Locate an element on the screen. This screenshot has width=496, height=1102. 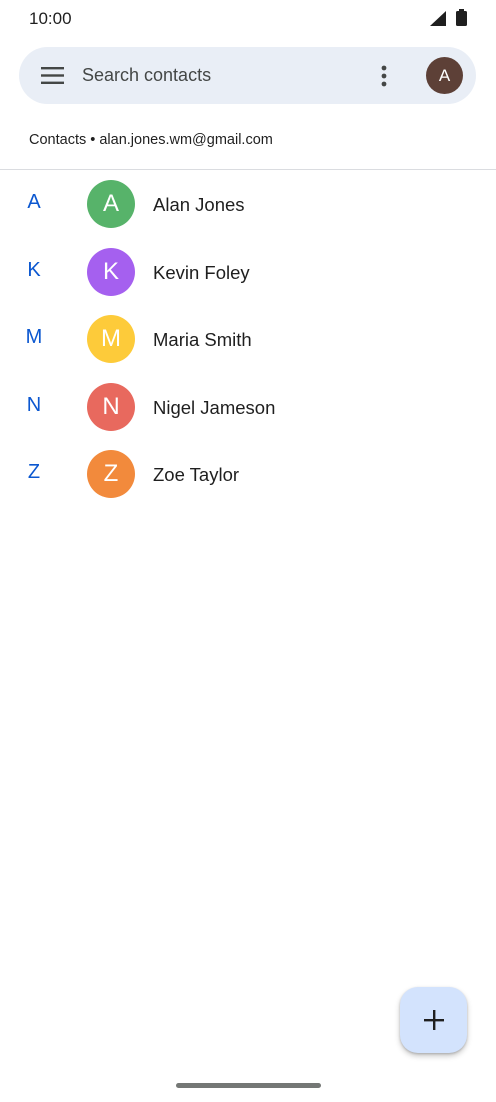
status-bar: 10:00 is located at coordinates (248, 19).